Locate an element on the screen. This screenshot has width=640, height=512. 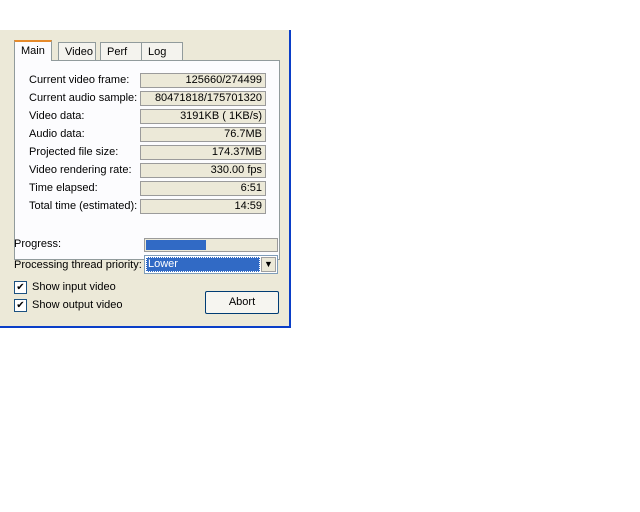
tab-log: Log is located at coordinates (162, 51).